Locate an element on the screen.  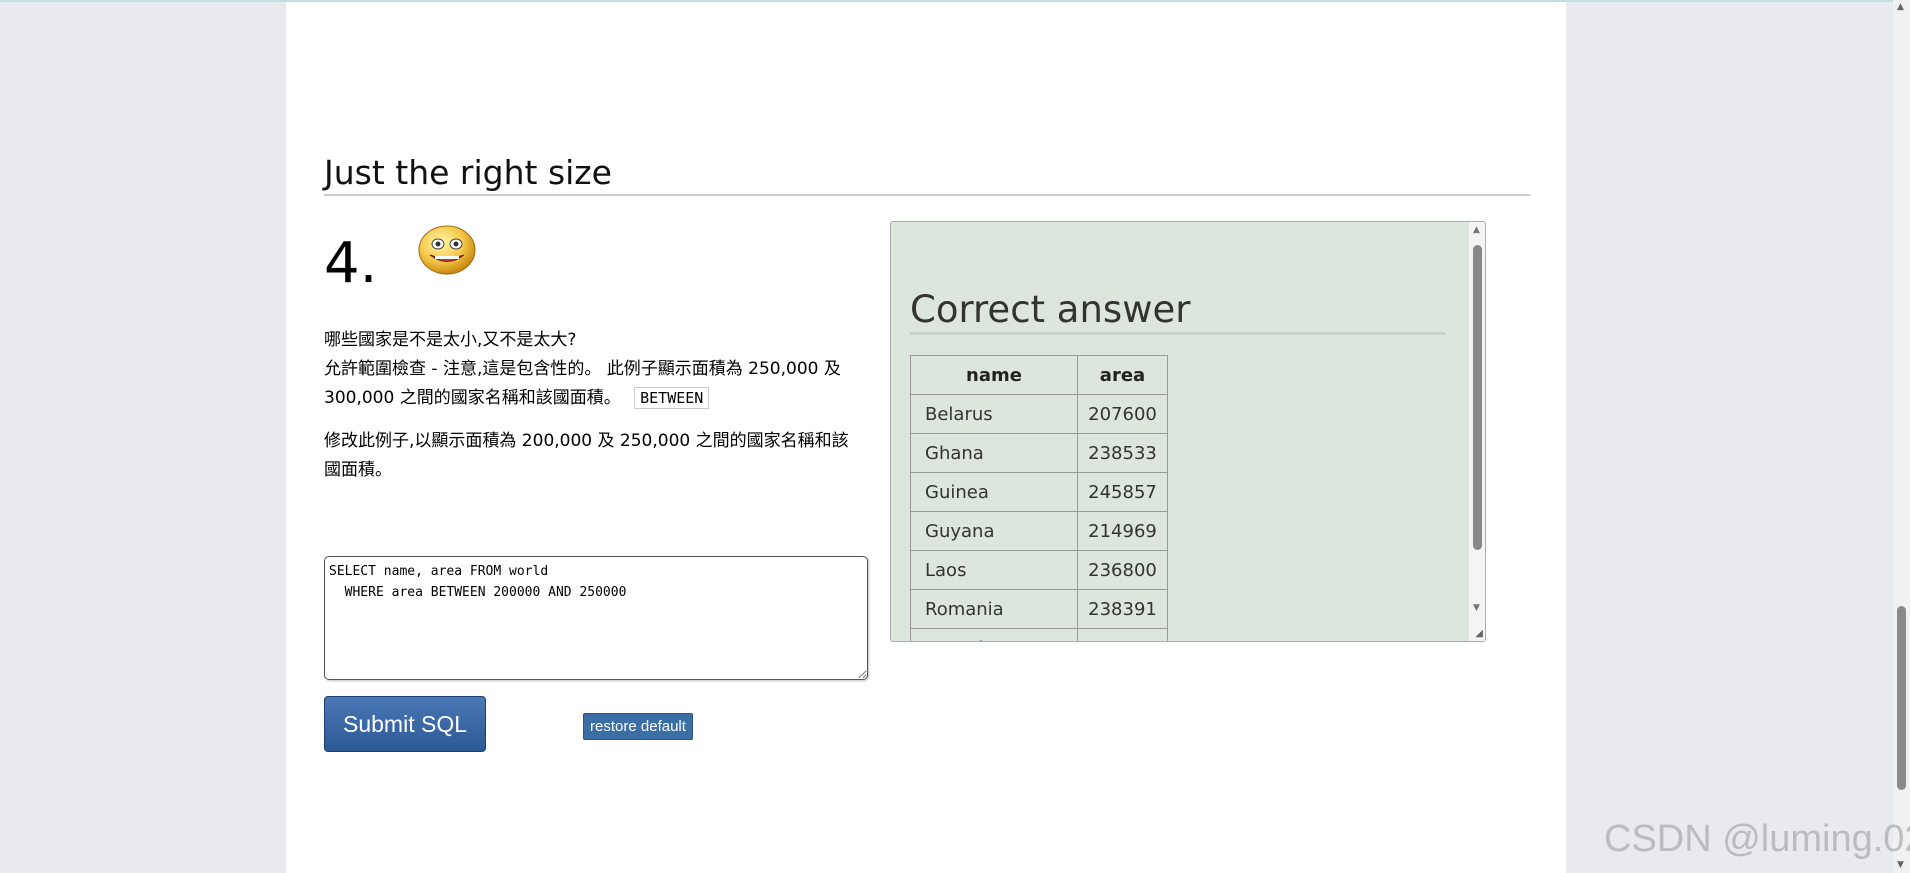
cell-area: 207600 is located at coordinates (1122, 414).